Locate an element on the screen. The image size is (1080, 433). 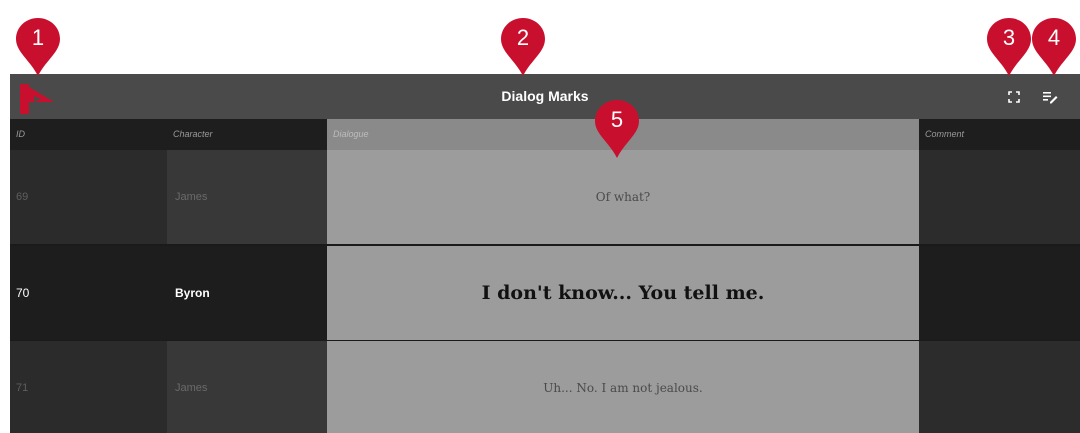
column-header-character: Character is located at coordinates (247, 134).